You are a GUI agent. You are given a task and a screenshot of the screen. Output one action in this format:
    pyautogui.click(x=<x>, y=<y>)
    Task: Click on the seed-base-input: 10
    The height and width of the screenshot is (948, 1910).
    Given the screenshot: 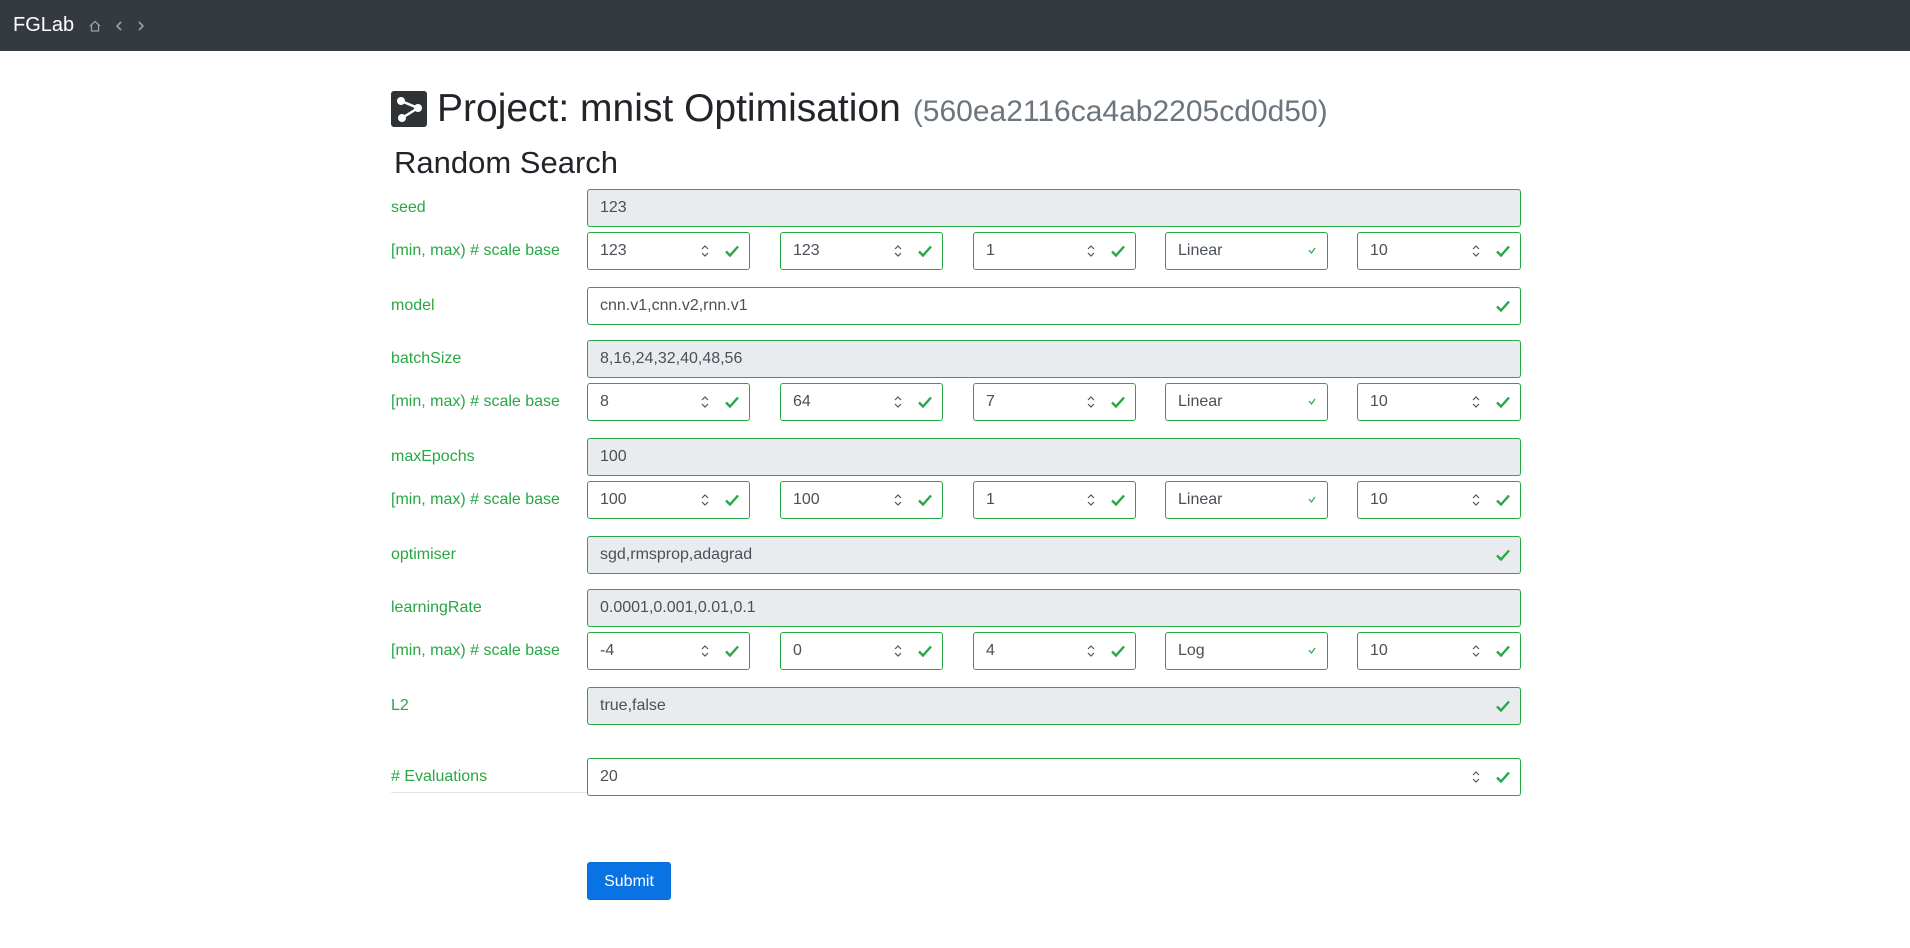 What is the action you would take?
    pyautogui.click(x=1439, y=251)
    